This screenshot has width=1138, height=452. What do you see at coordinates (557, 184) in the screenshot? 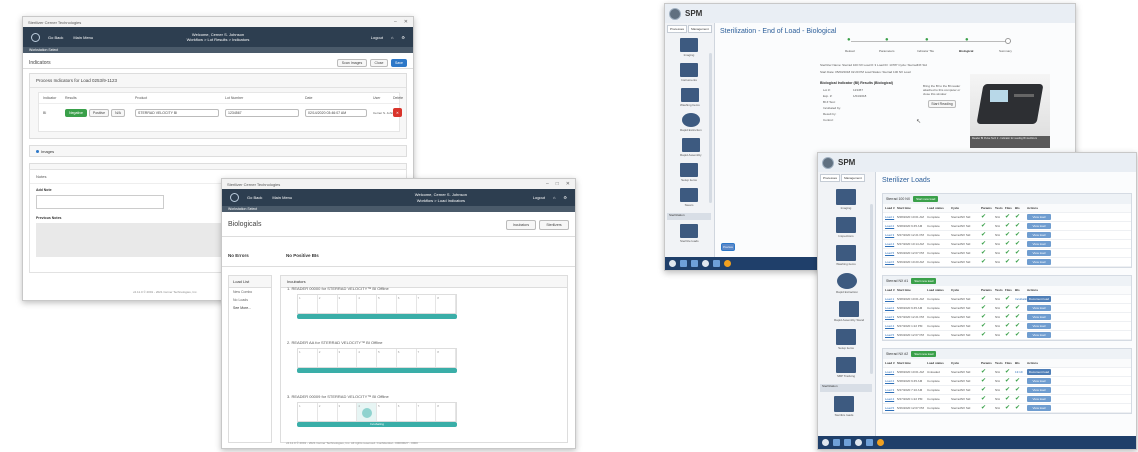
I see `maximize-icon: □` at bounding box center [557, 184].